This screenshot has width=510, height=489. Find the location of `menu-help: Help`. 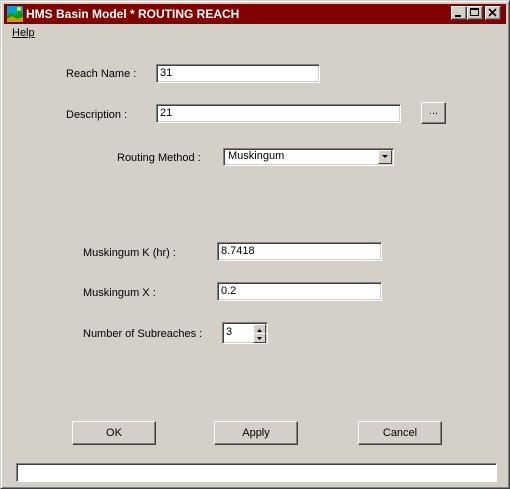

menu-help: Help is located at coordinates (23, 33).